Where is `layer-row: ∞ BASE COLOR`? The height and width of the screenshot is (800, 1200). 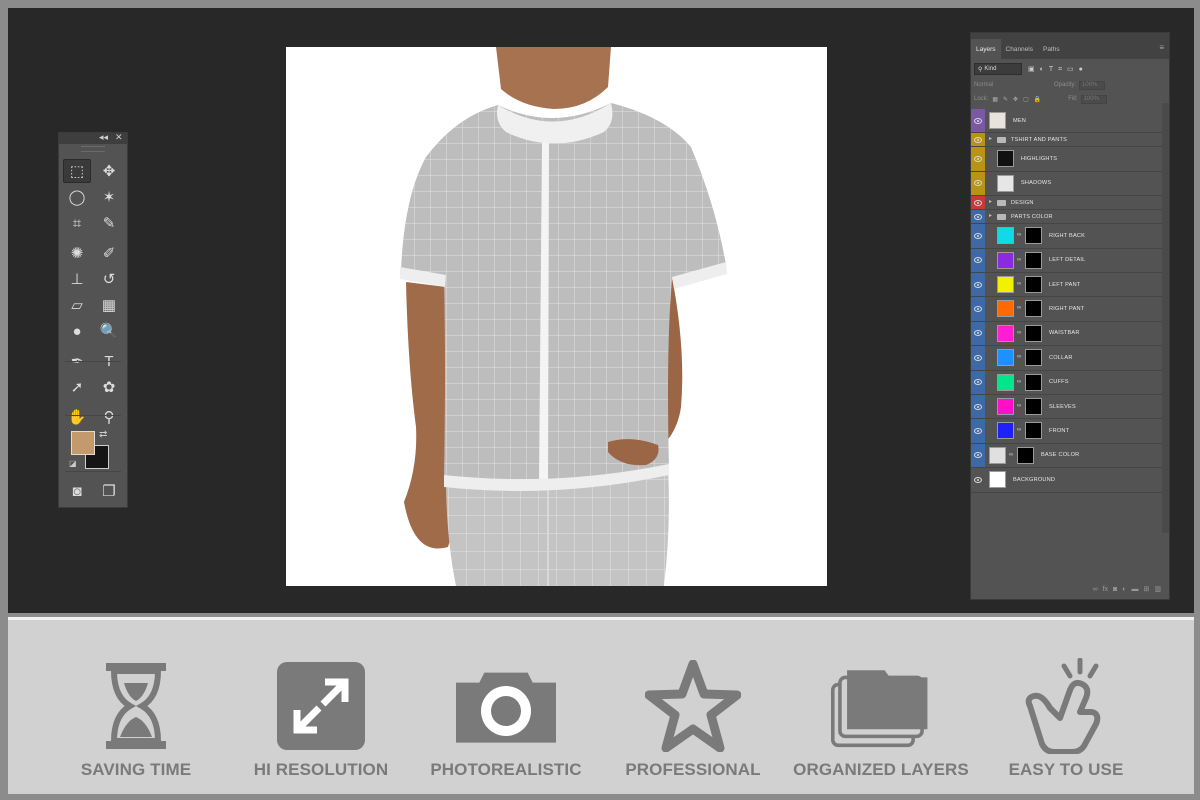
layer-row: ∞ BASE COLOR is located at coordinates (1067, 456).